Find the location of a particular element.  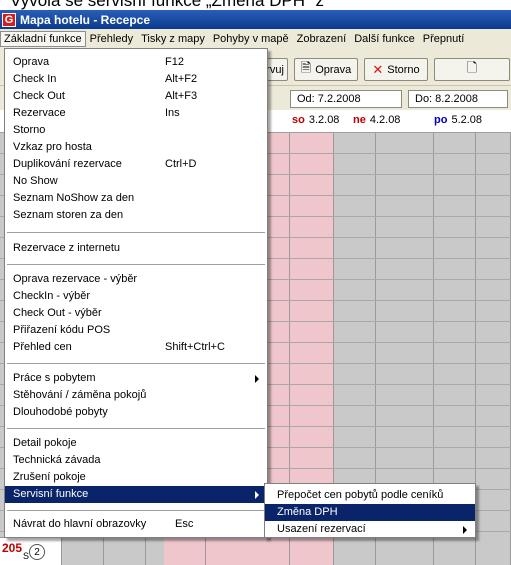

menu-item-dlouhodobe-pobyty: Dlouhodobé pobyty is located at coordinates (136, 412).